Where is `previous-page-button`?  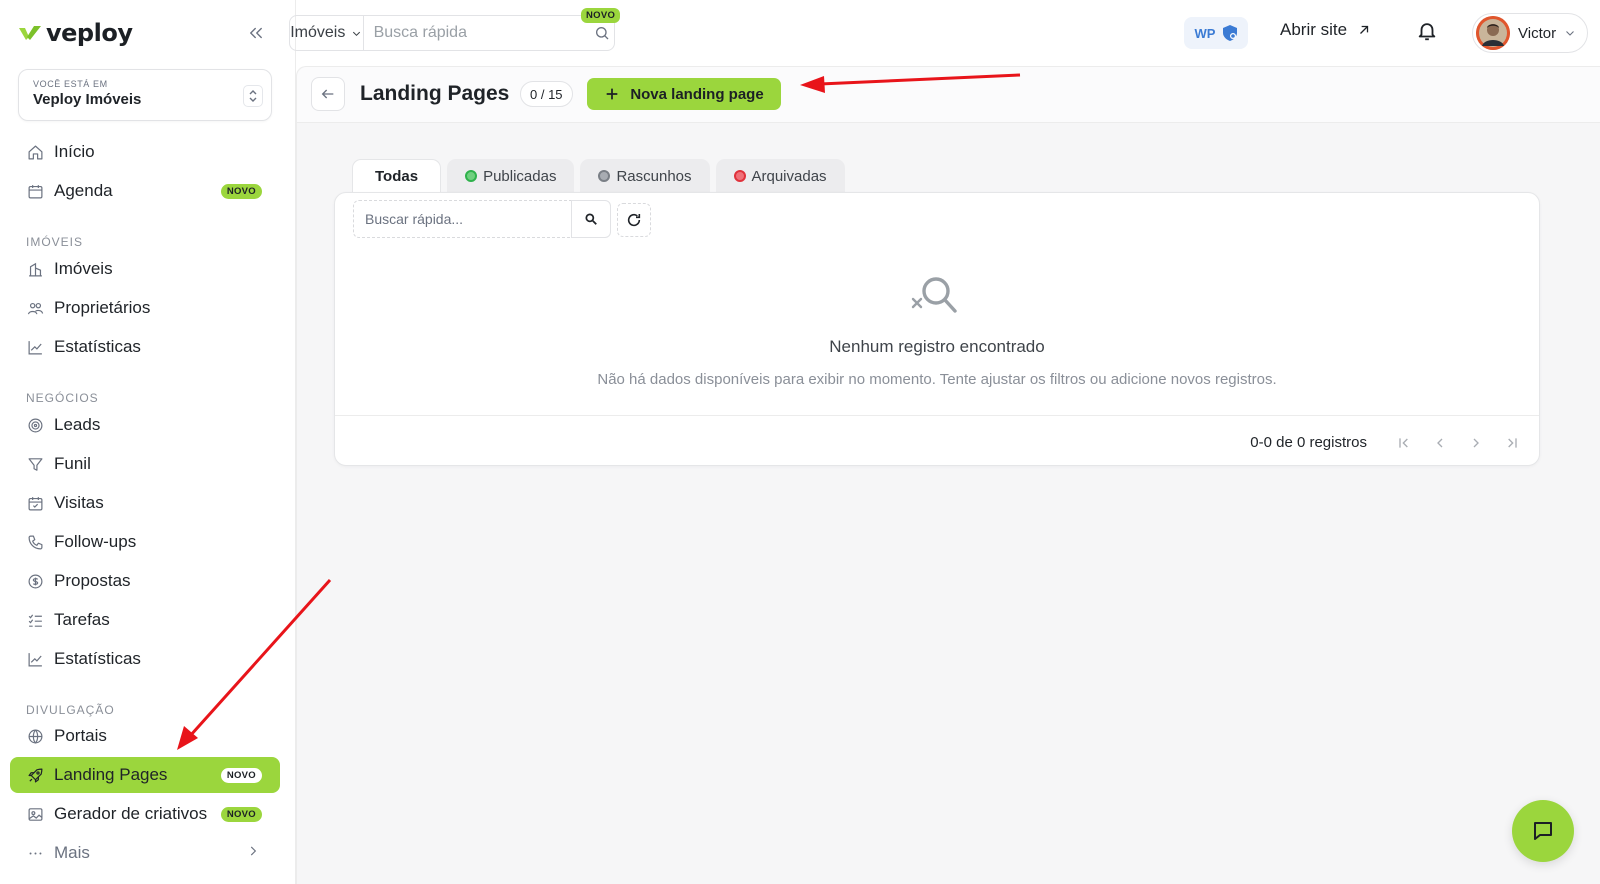 previous-page-button is located at coordinates (1440, 443).